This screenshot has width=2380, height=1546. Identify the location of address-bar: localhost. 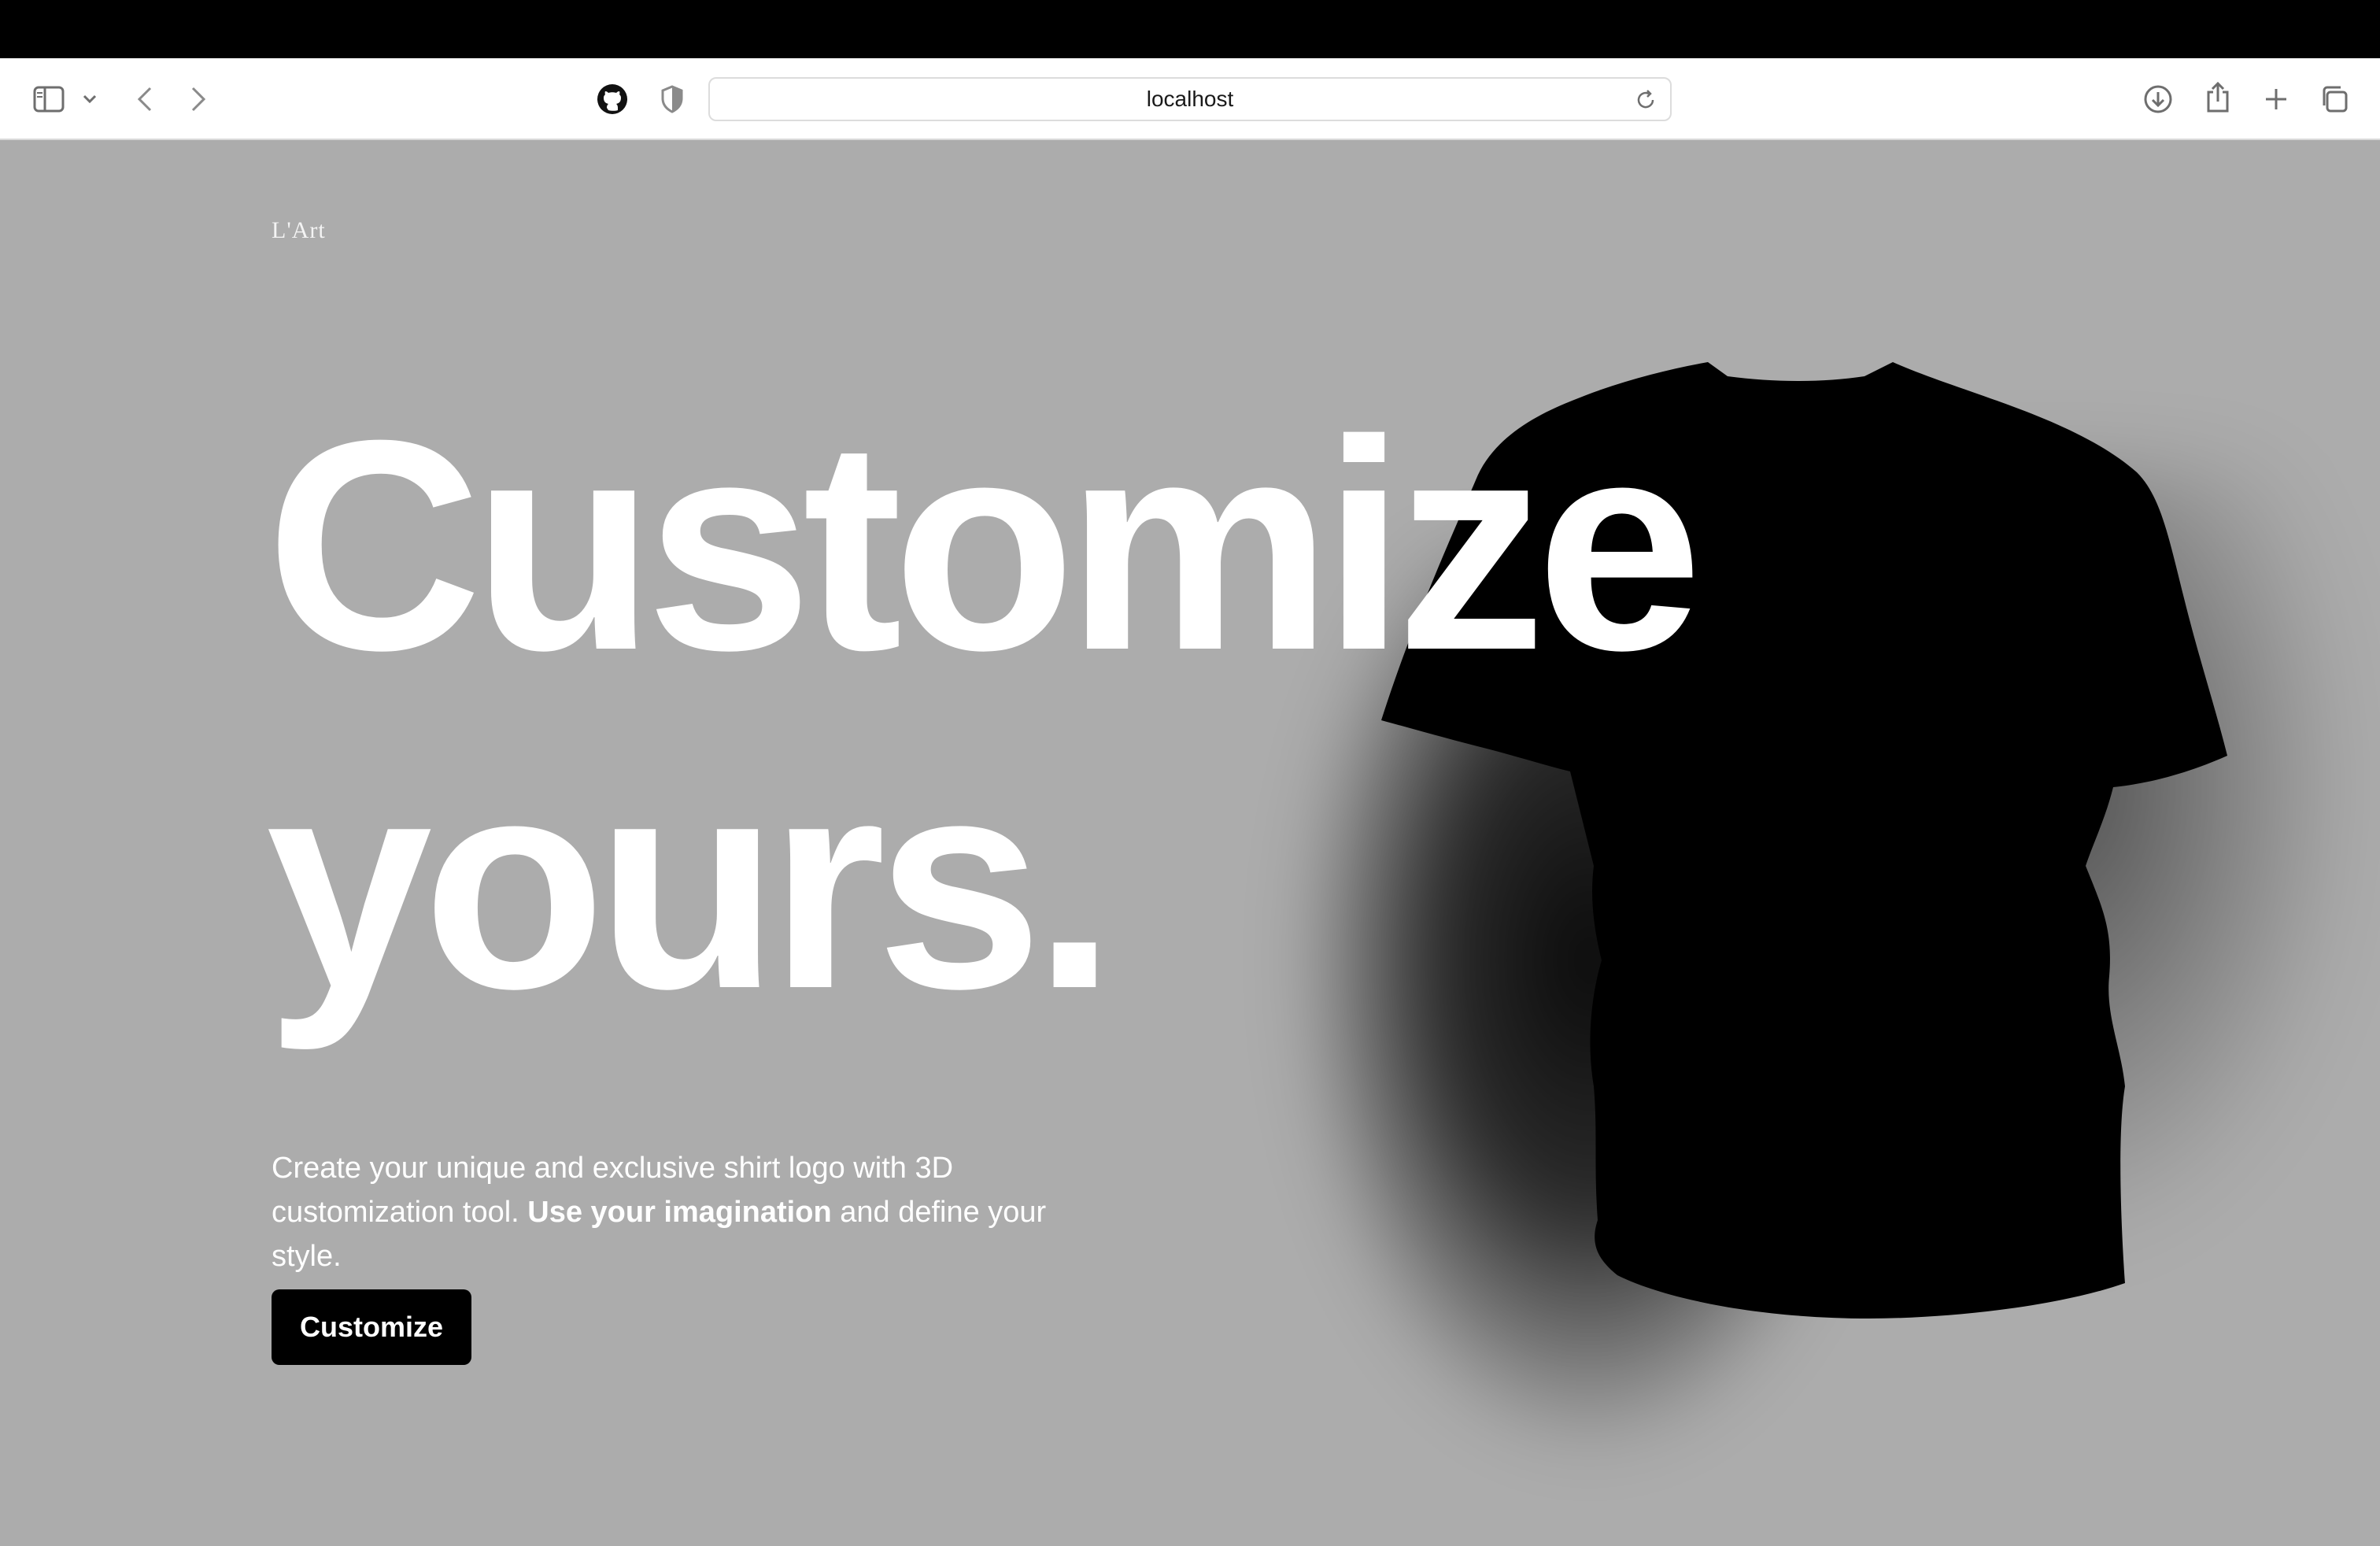
(1190, 99).